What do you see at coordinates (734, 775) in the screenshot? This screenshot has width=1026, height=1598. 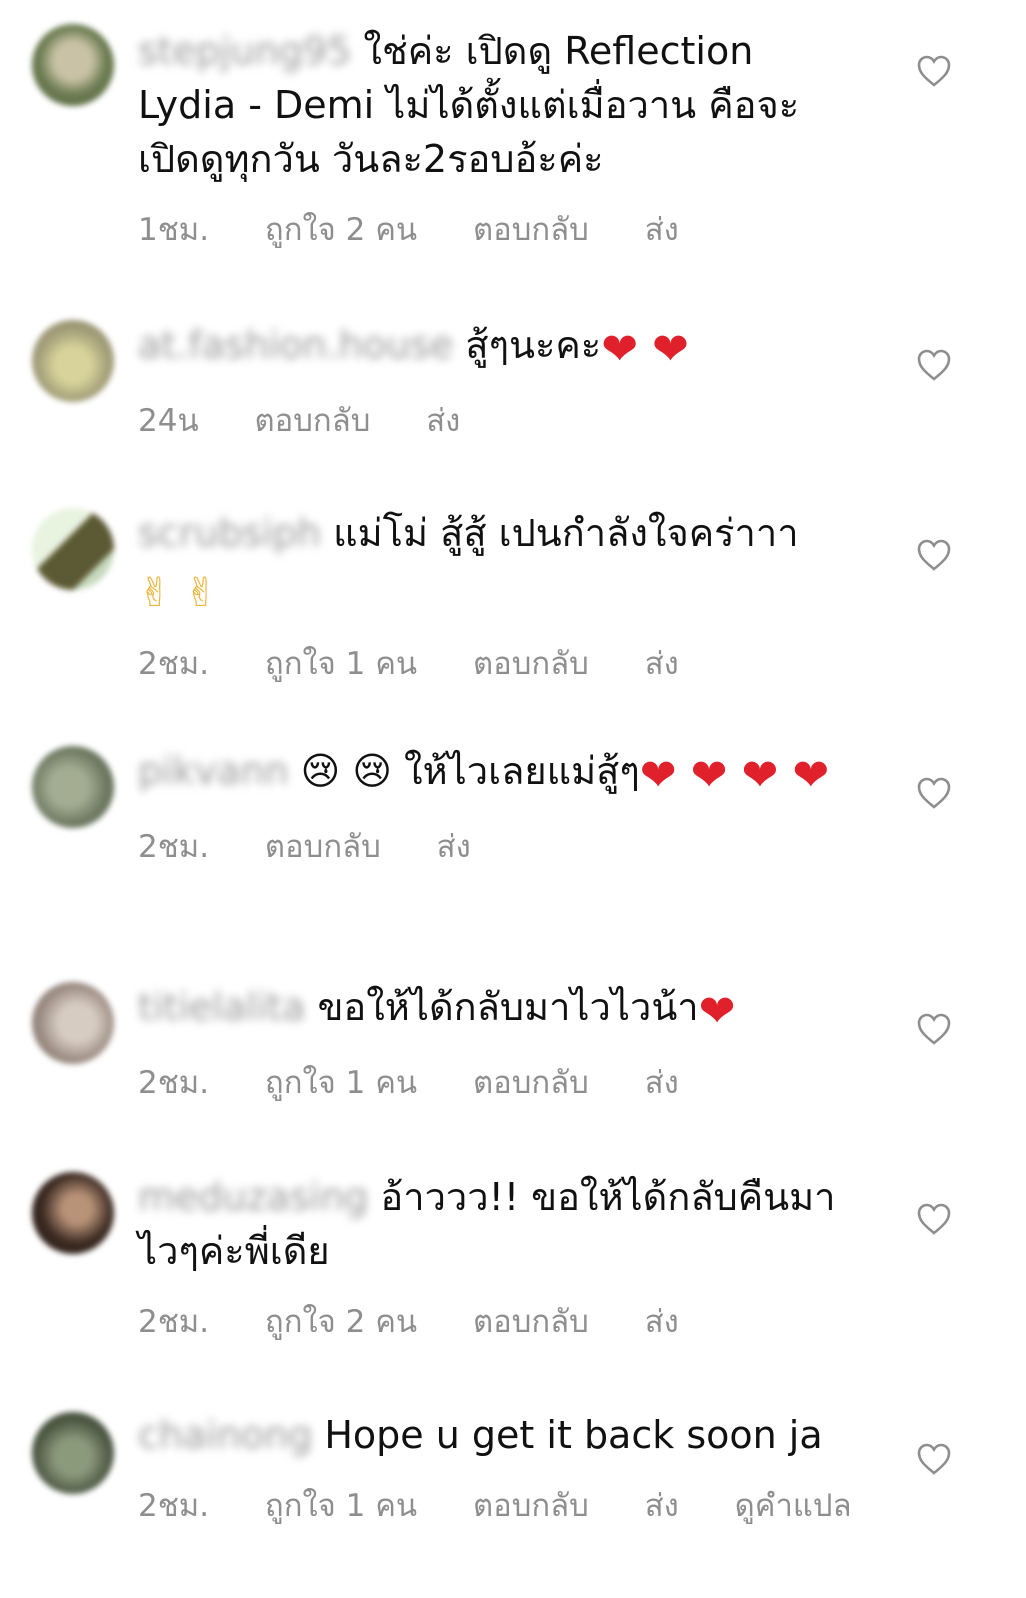 I see `heart-emoji: ❤ ❤ ❤ ❤` at bounding box center [734, 775].